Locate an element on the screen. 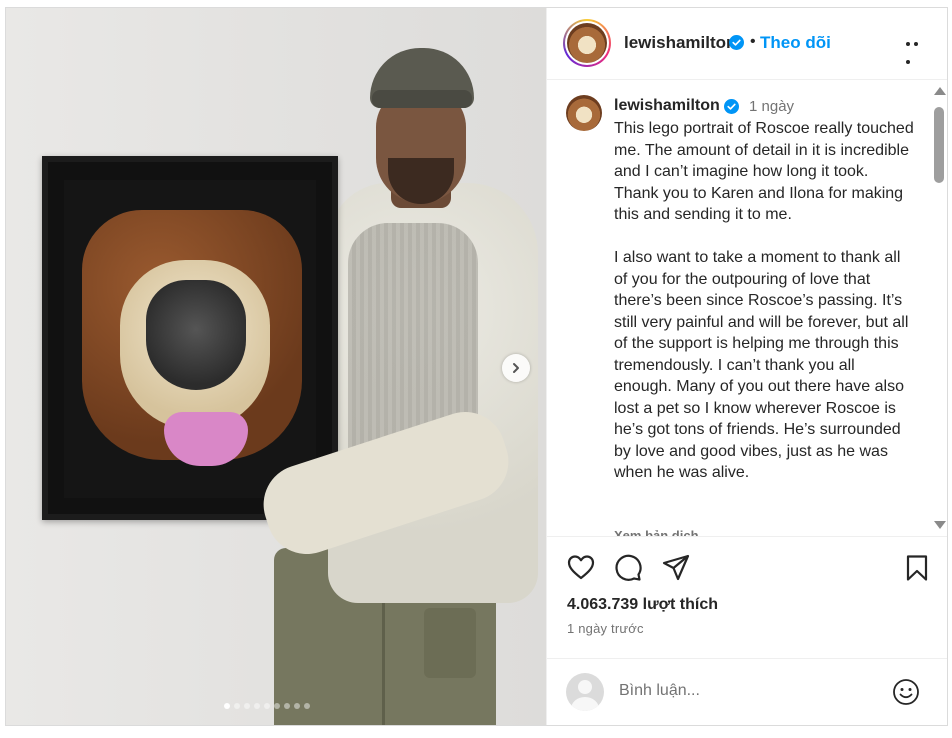  follow-button: Theo dõi is located at coordinates (795, 43).